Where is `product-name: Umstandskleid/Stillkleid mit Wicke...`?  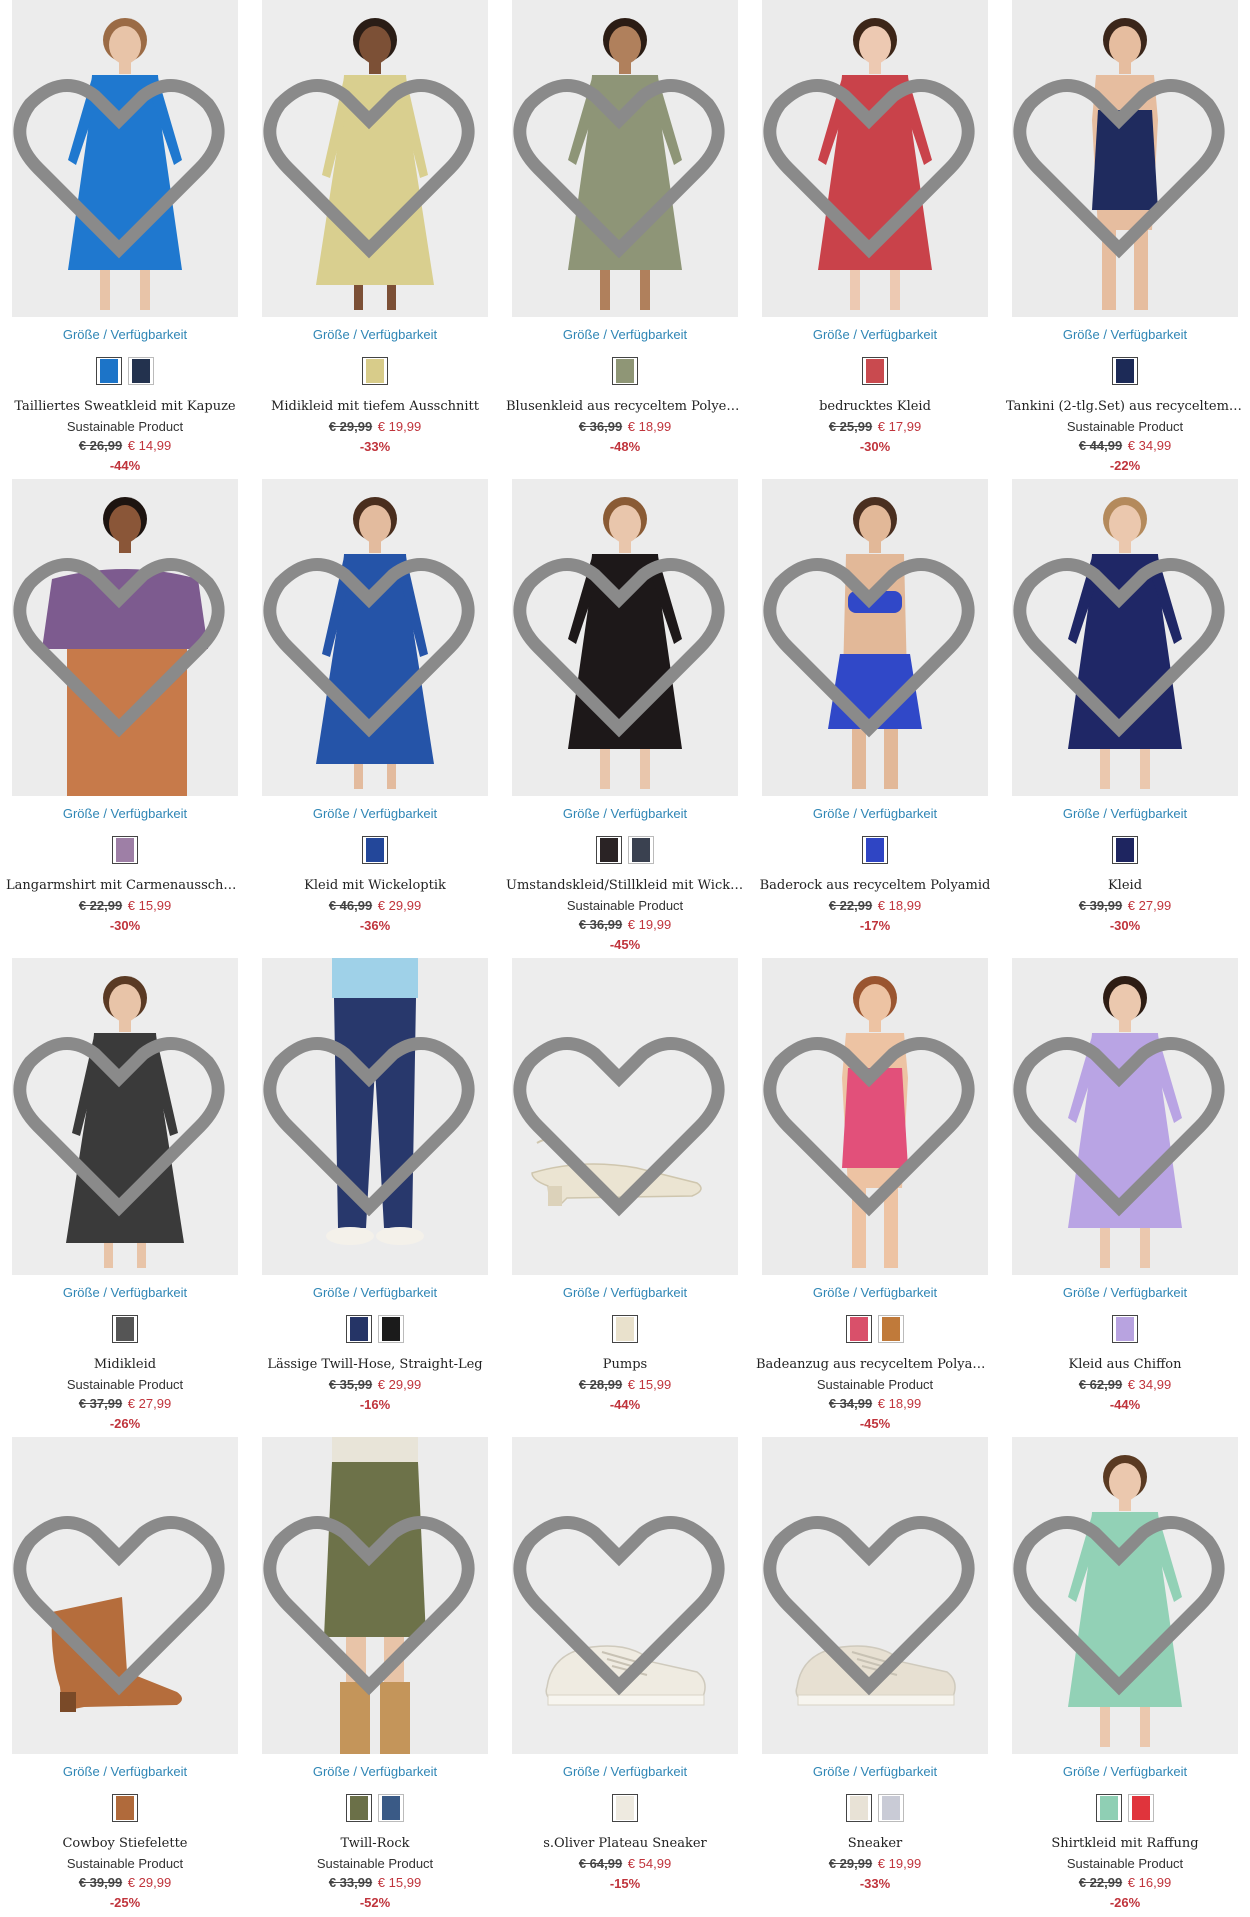
product-name: Umstandskleid/Stillkleid mit Wicke... is located at coordinates (625, 886).